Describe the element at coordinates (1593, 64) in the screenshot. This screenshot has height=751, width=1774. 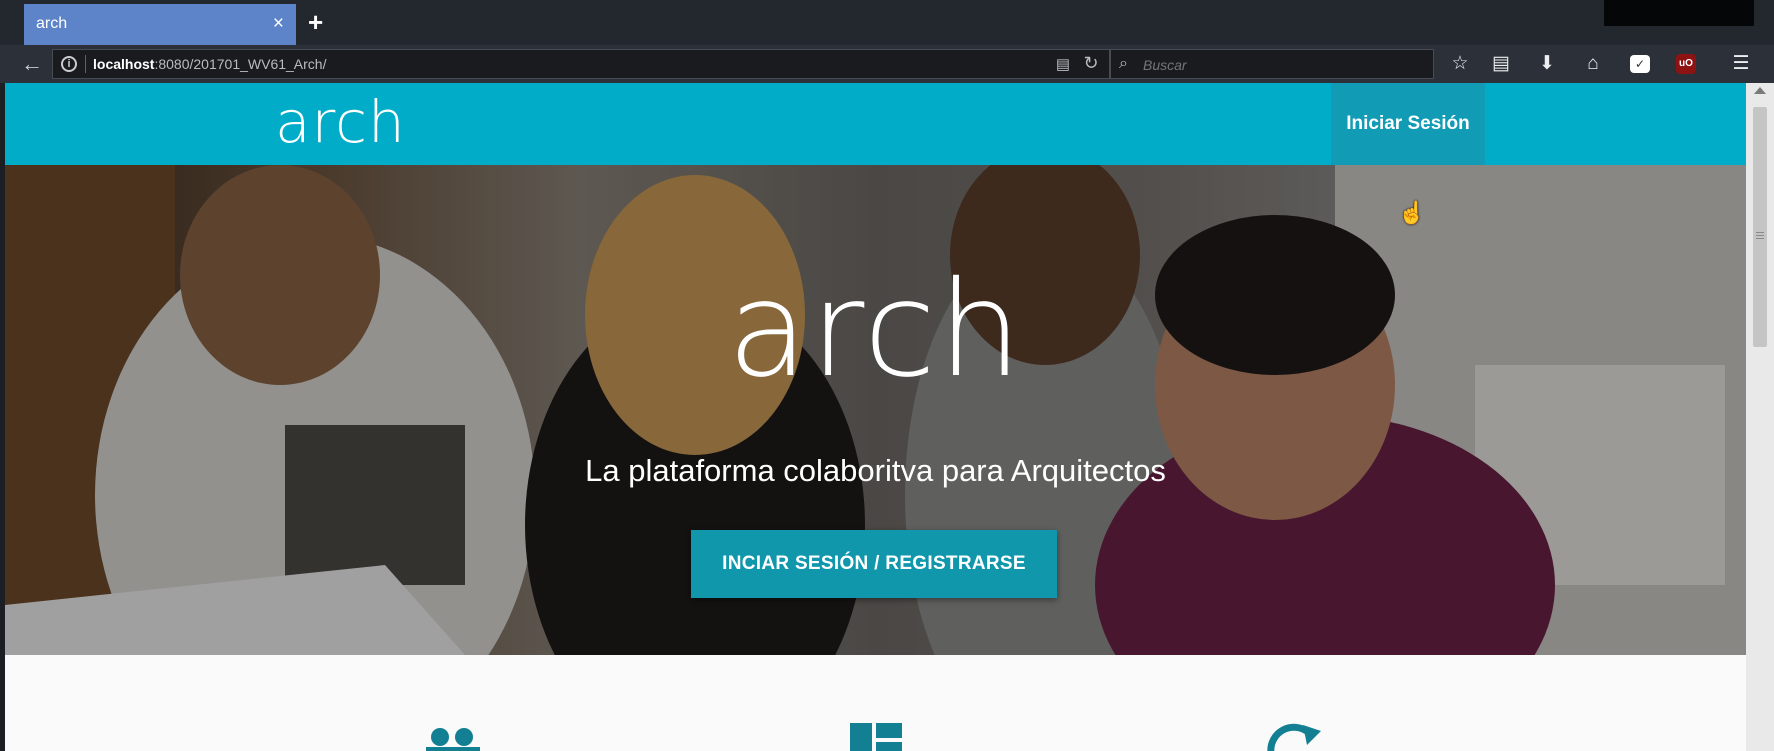
I see `home-icon: ⌂` at that location.